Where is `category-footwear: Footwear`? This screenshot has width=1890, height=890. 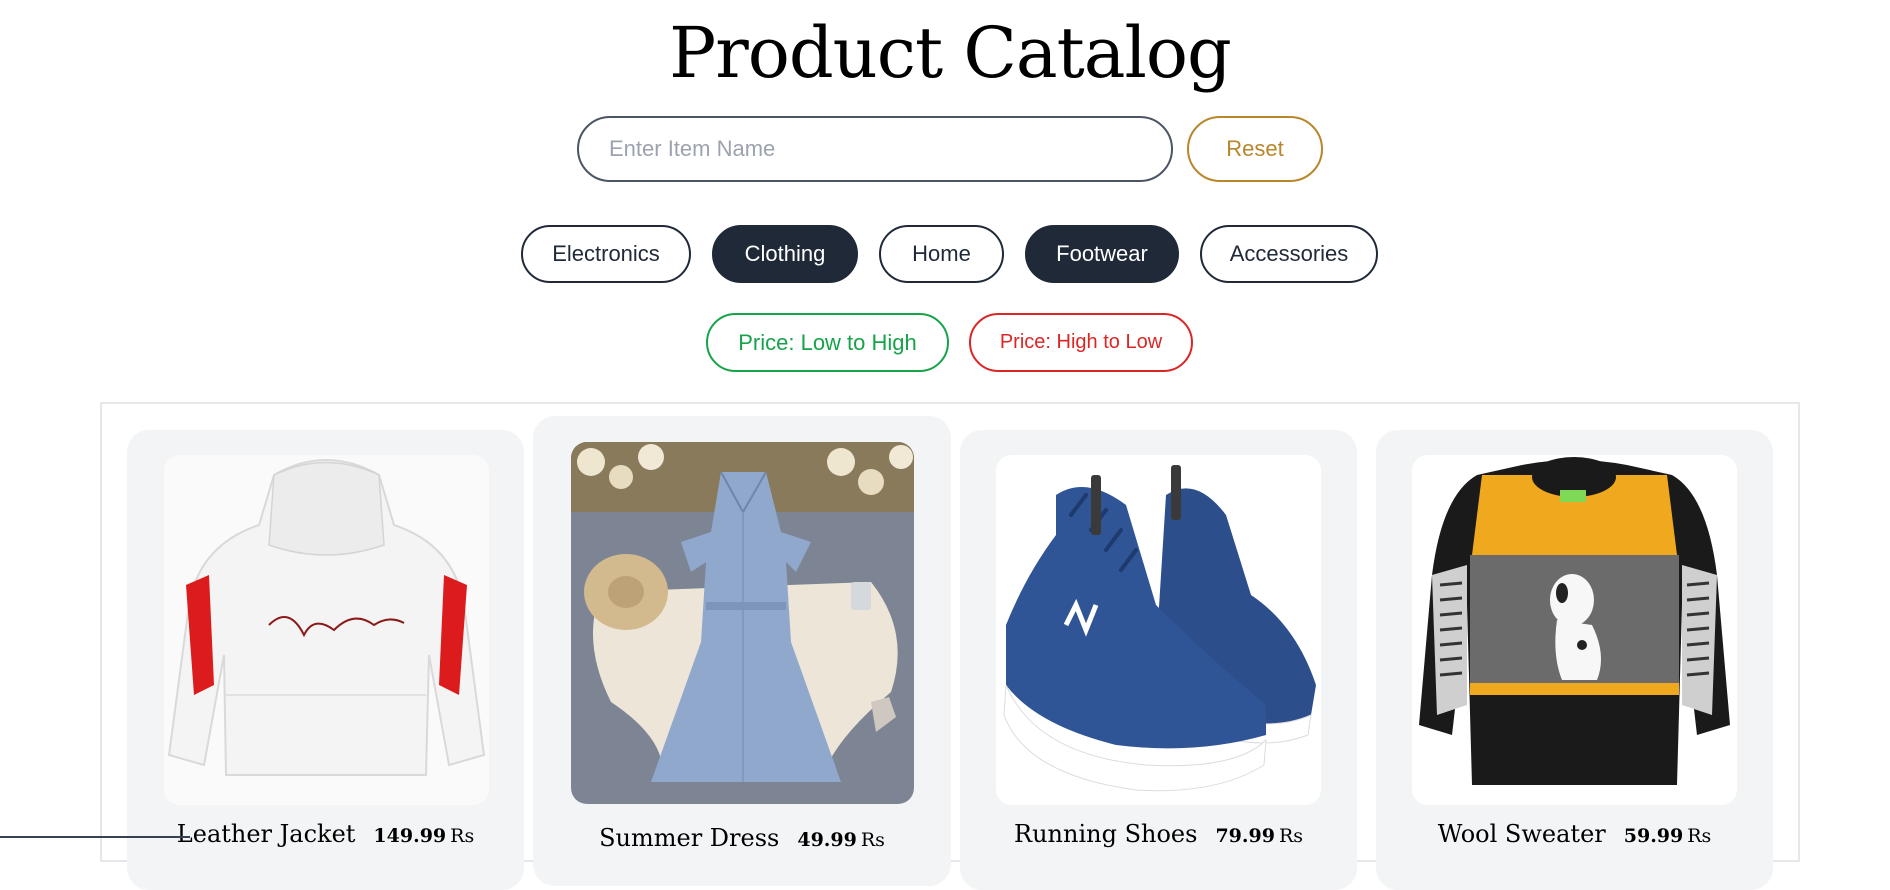 category-footwear: Footwear is located at coordinates (1102, 254).